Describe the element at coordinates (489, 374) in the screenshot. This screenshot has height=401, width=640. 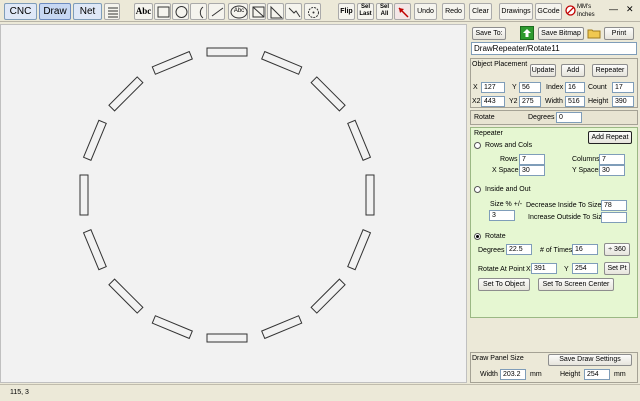
I see `panel-width-label: Width` at that location.